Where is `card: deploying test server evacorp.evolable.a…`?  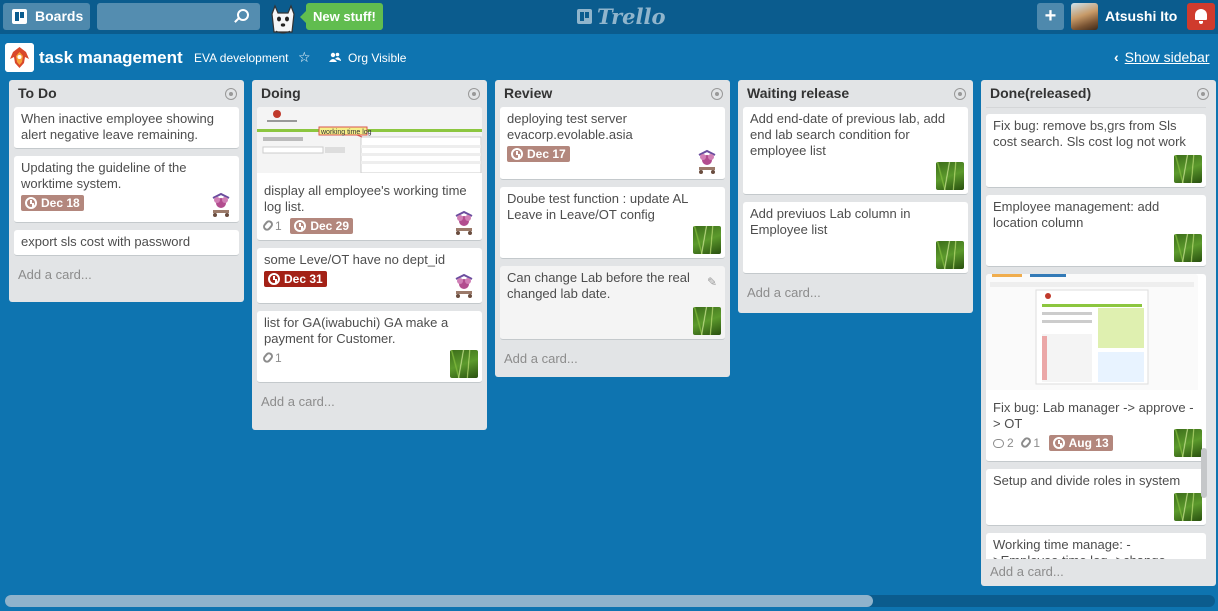
card: deploying test server evacorp.evolable.a… is located at coordinates (612, 143).